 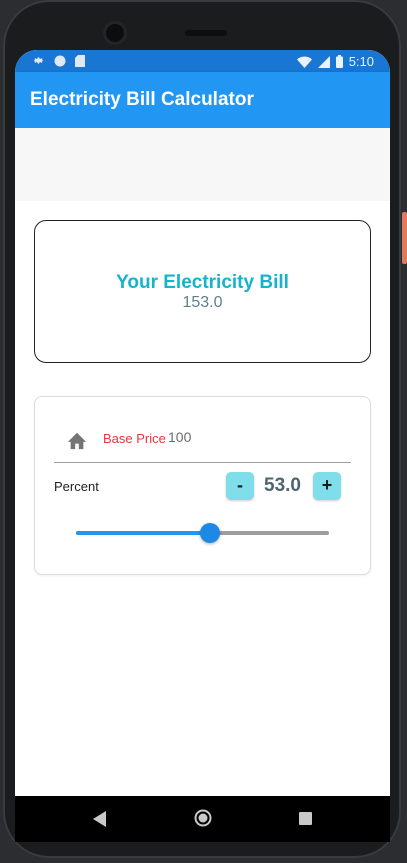 What do you see at coordinates (80, 60) in the screenshot?
I see `sd-card-icon` at bounding box center [80, 60].